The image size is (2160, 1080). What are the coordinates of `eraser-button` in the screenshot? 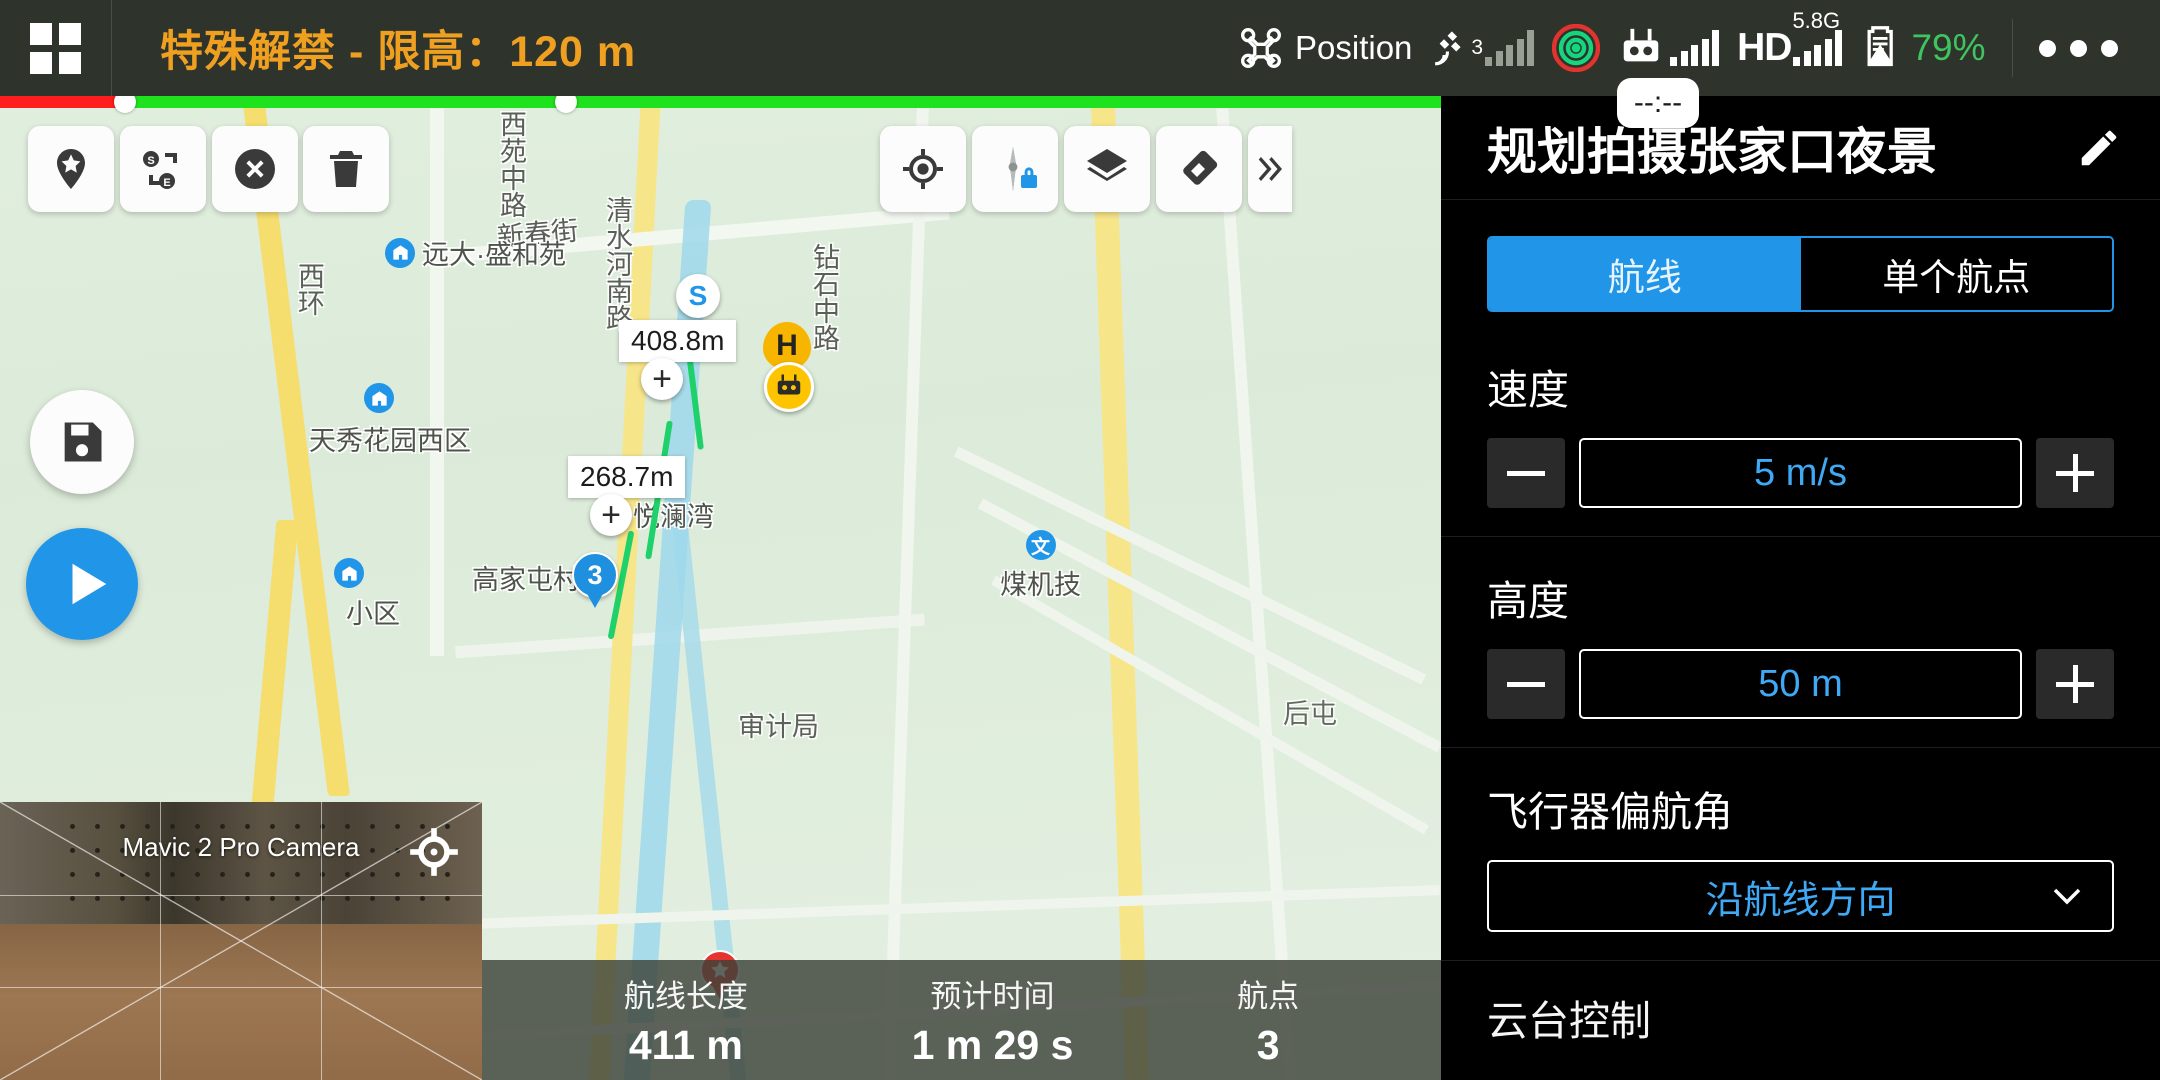 It's located at (1199, 169).